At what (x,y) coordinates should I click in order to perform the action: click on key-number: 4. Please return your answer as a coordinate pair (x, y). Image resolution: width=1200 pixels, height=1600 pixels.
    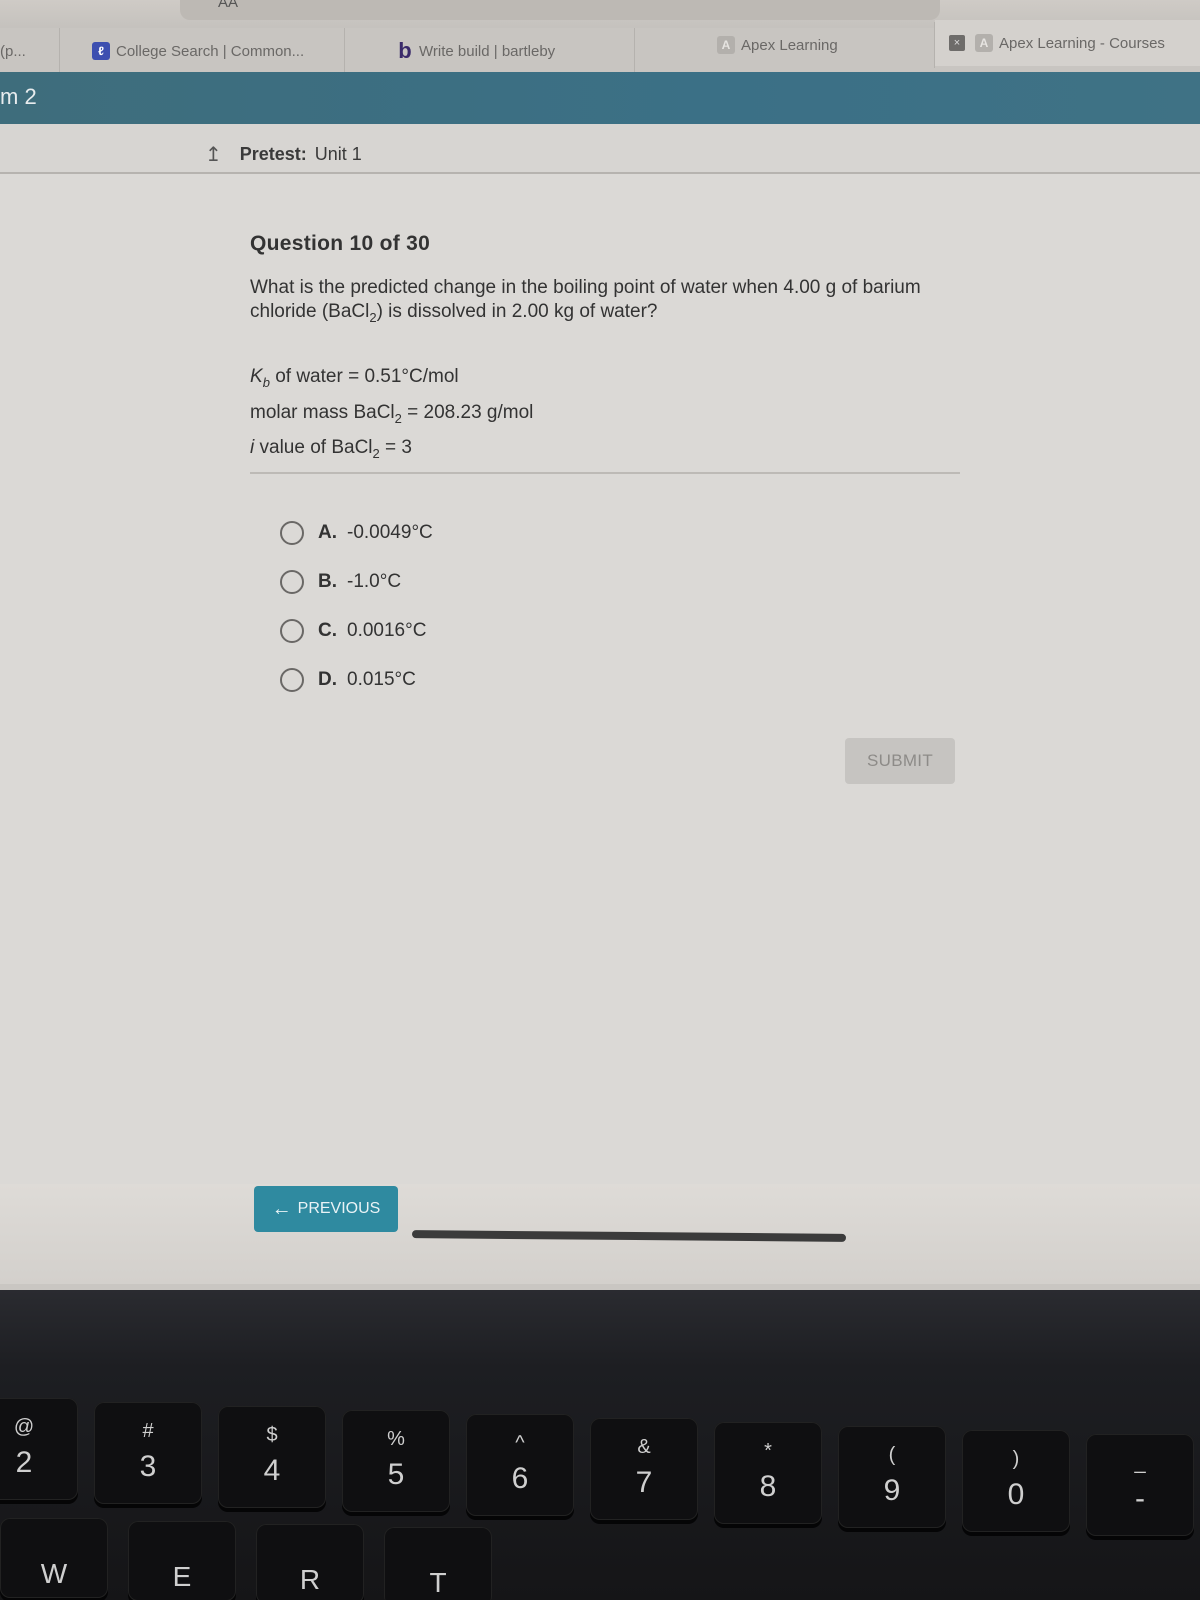
    Looking at the image, I should click on (272, 1470).